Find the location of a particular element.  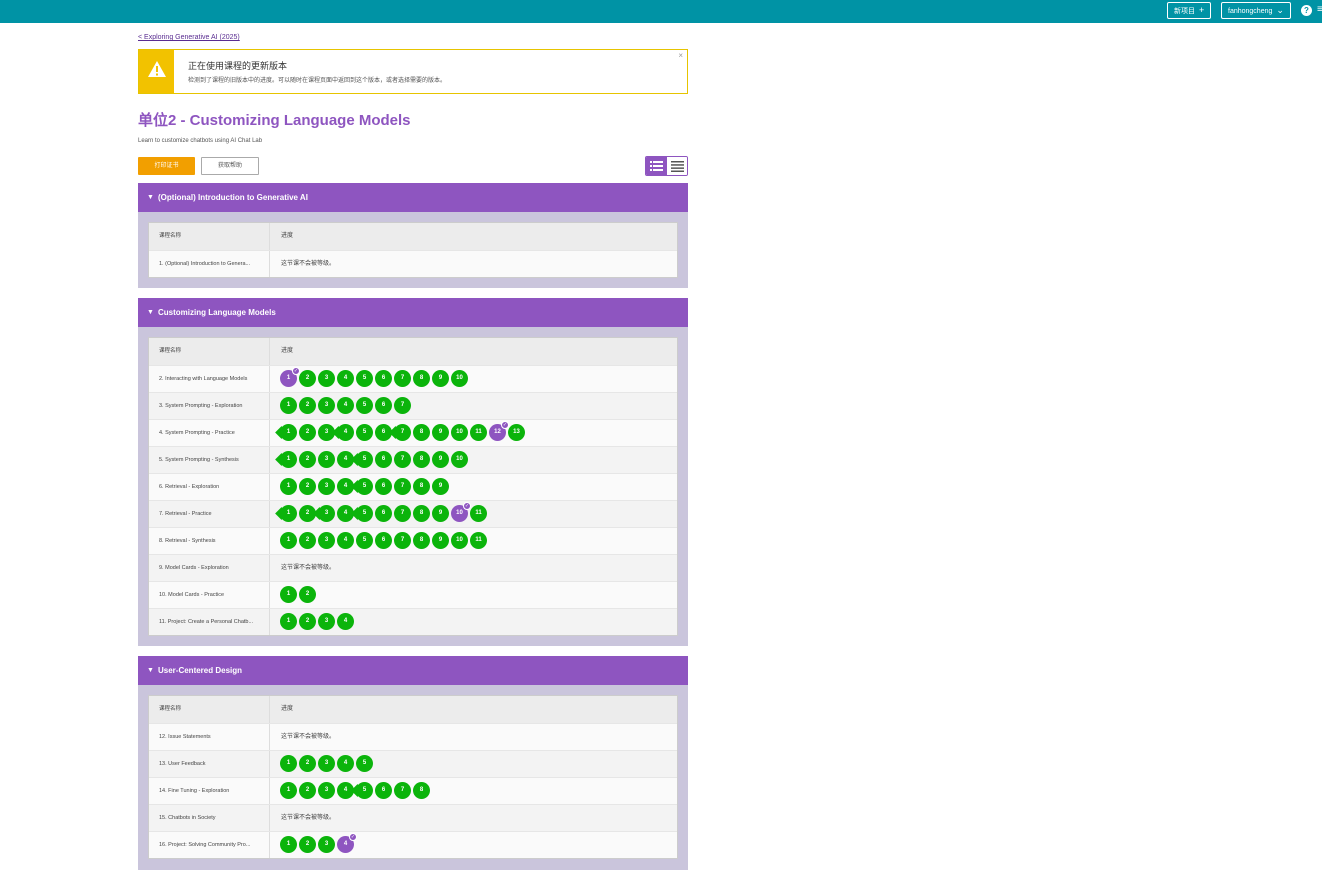

lesson-name: 6. Retrieval - Exploration is located at coordinates (209, 487).